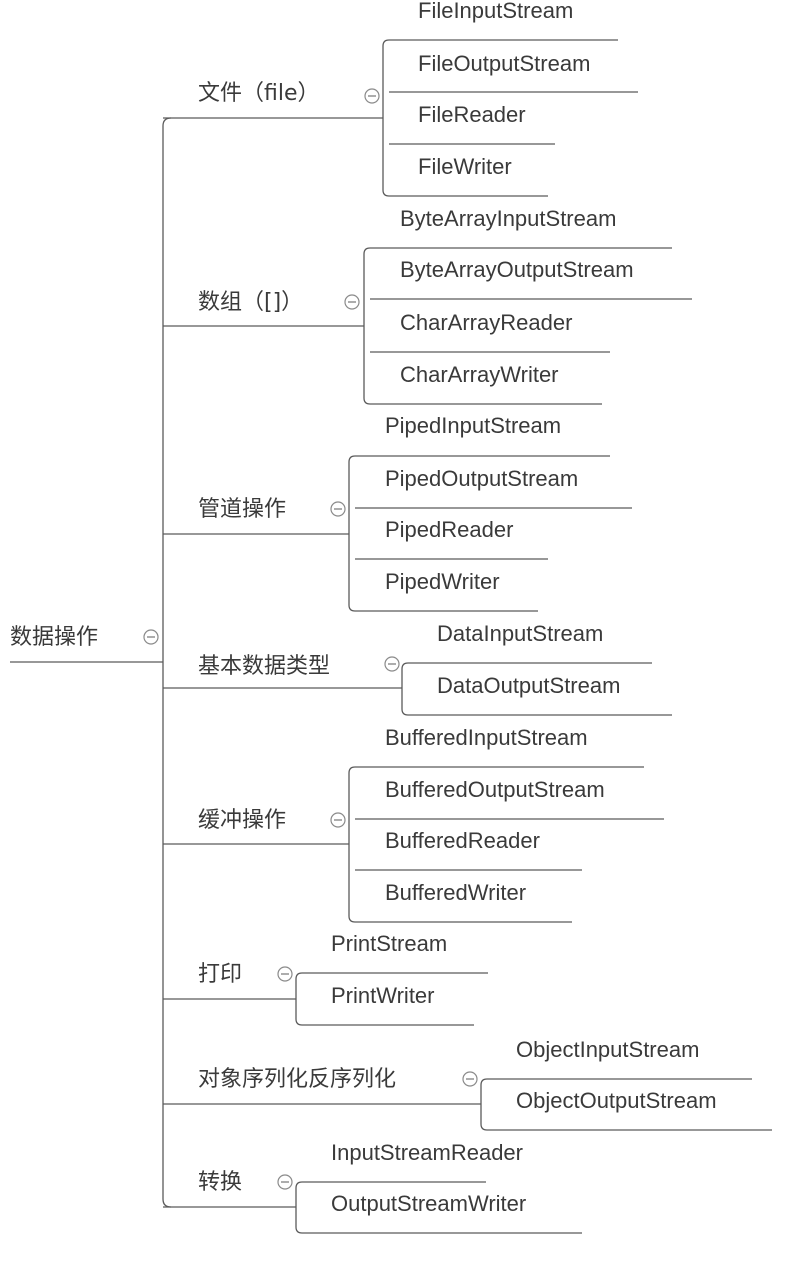 The image size is (796, 1262). I want to click on branch-label: 管道操作, so click(242, 509).